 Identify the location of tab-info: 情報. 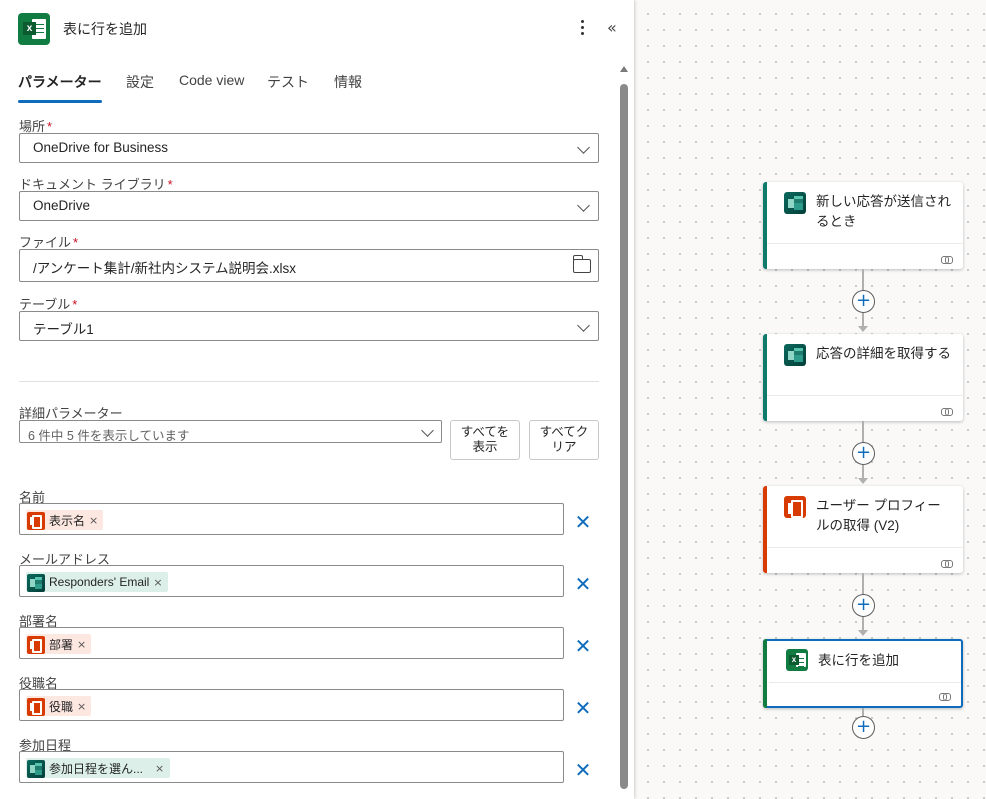
(348, 82).